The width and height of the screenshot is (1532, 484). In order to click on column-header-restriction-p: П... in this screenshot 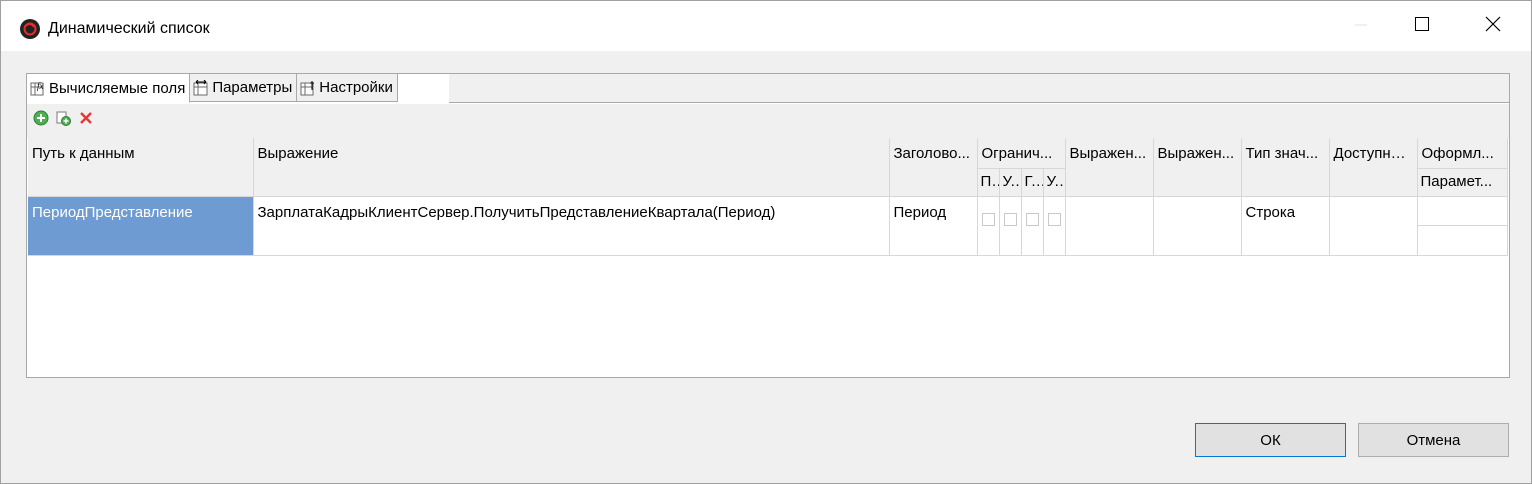, I will do `click(988, 182)`.